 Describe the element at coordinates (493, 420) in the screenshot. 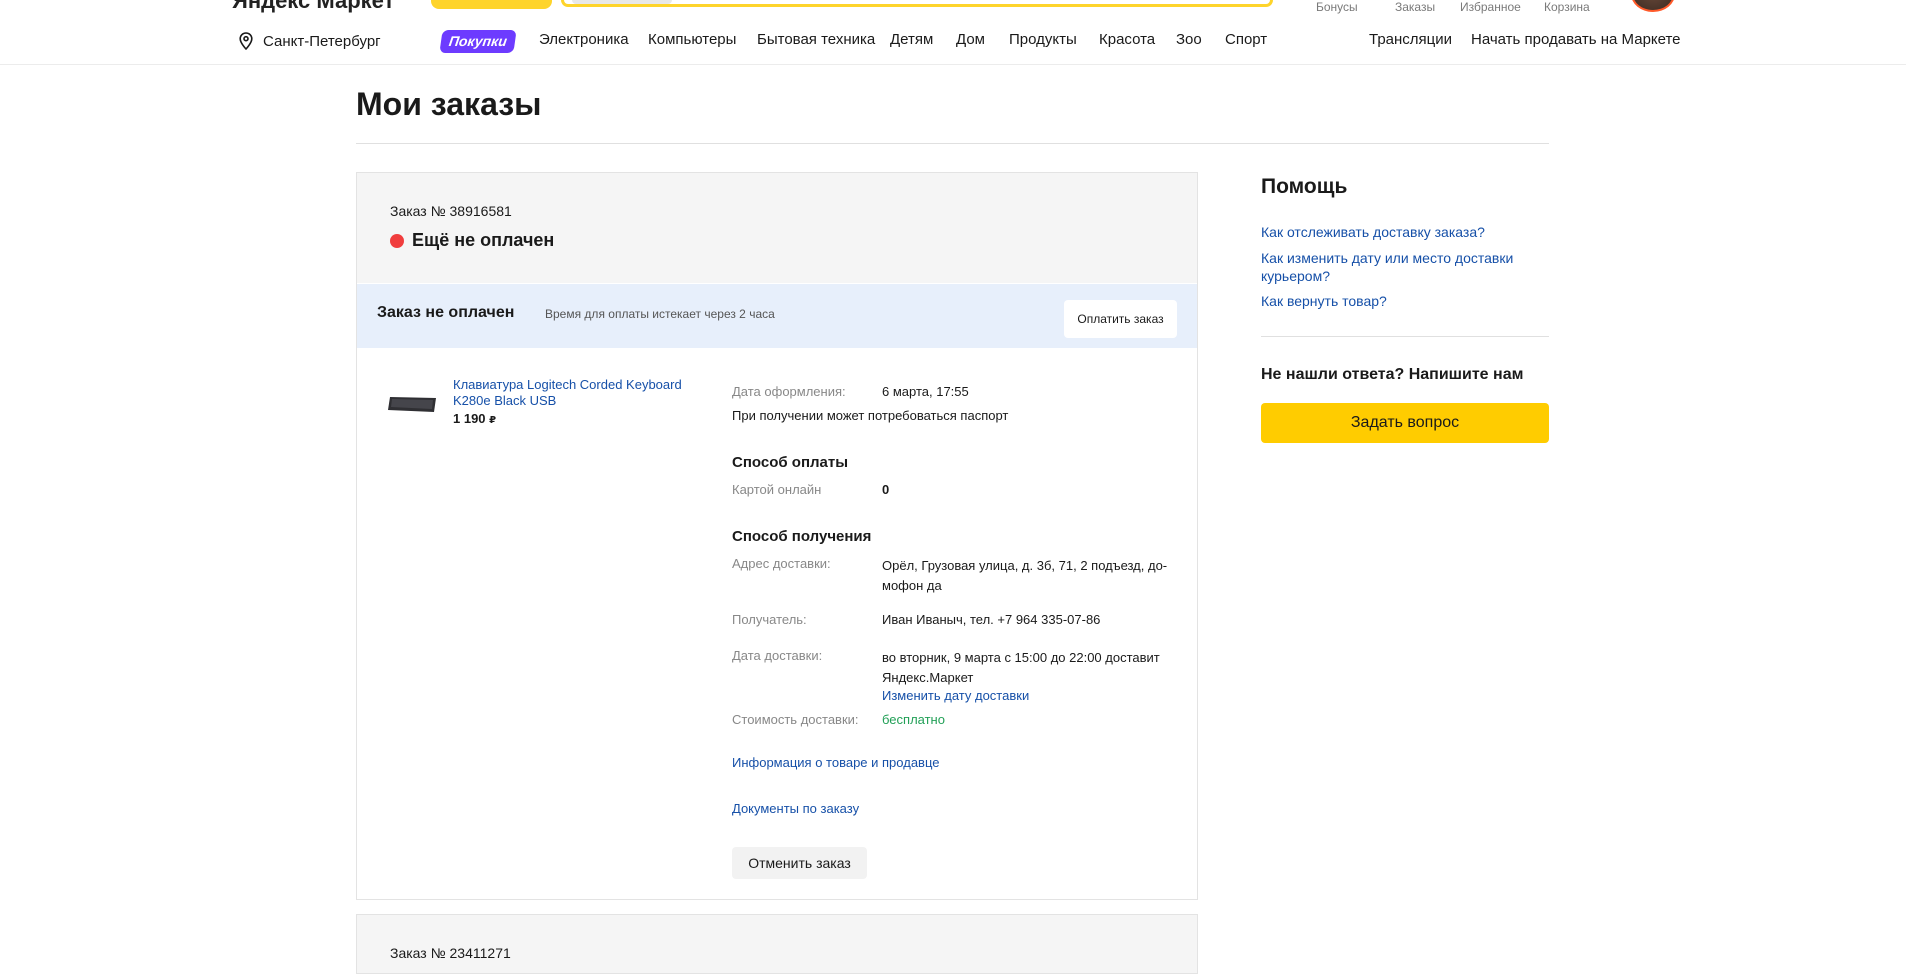

I see `currency-symbol: ₽` at that location.